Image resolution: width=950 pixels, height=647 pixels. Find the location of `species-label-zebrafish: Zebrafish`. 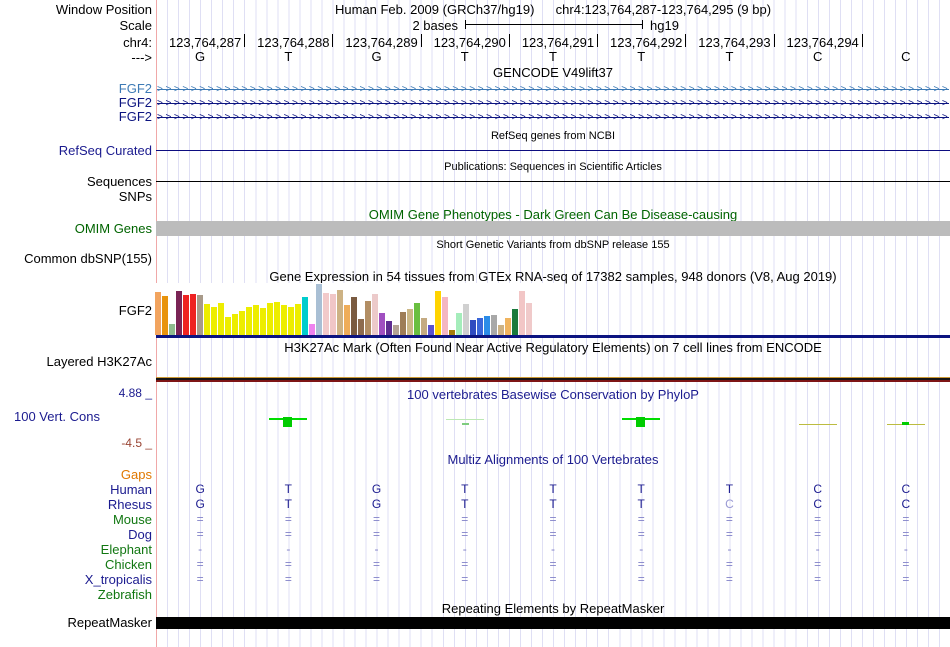

species-label-zebrafish: Zebrafish is located at coordinates (125, 594).